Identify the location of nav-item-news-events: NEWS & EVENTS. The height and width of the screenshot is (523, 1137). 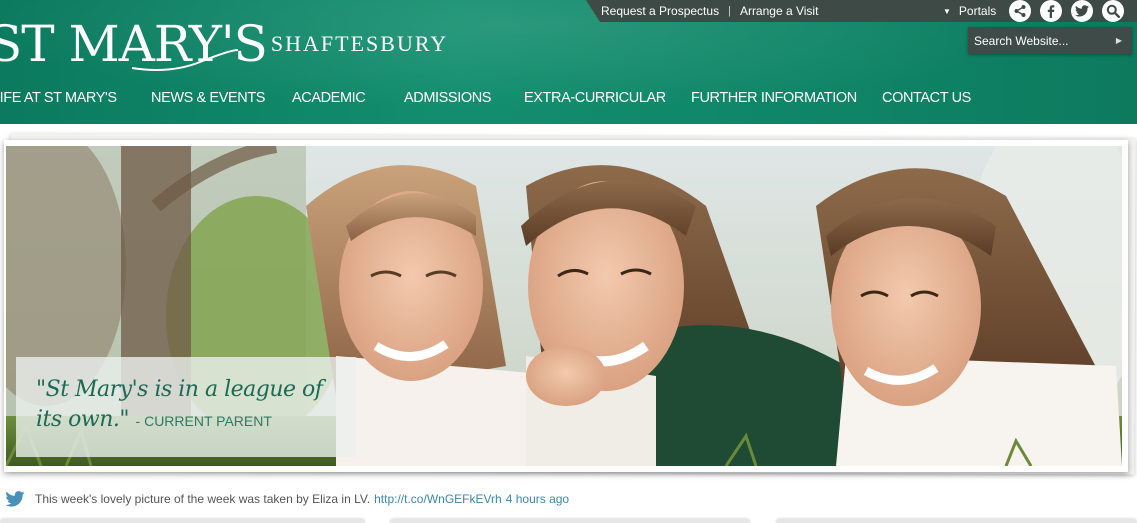
(208, 98).